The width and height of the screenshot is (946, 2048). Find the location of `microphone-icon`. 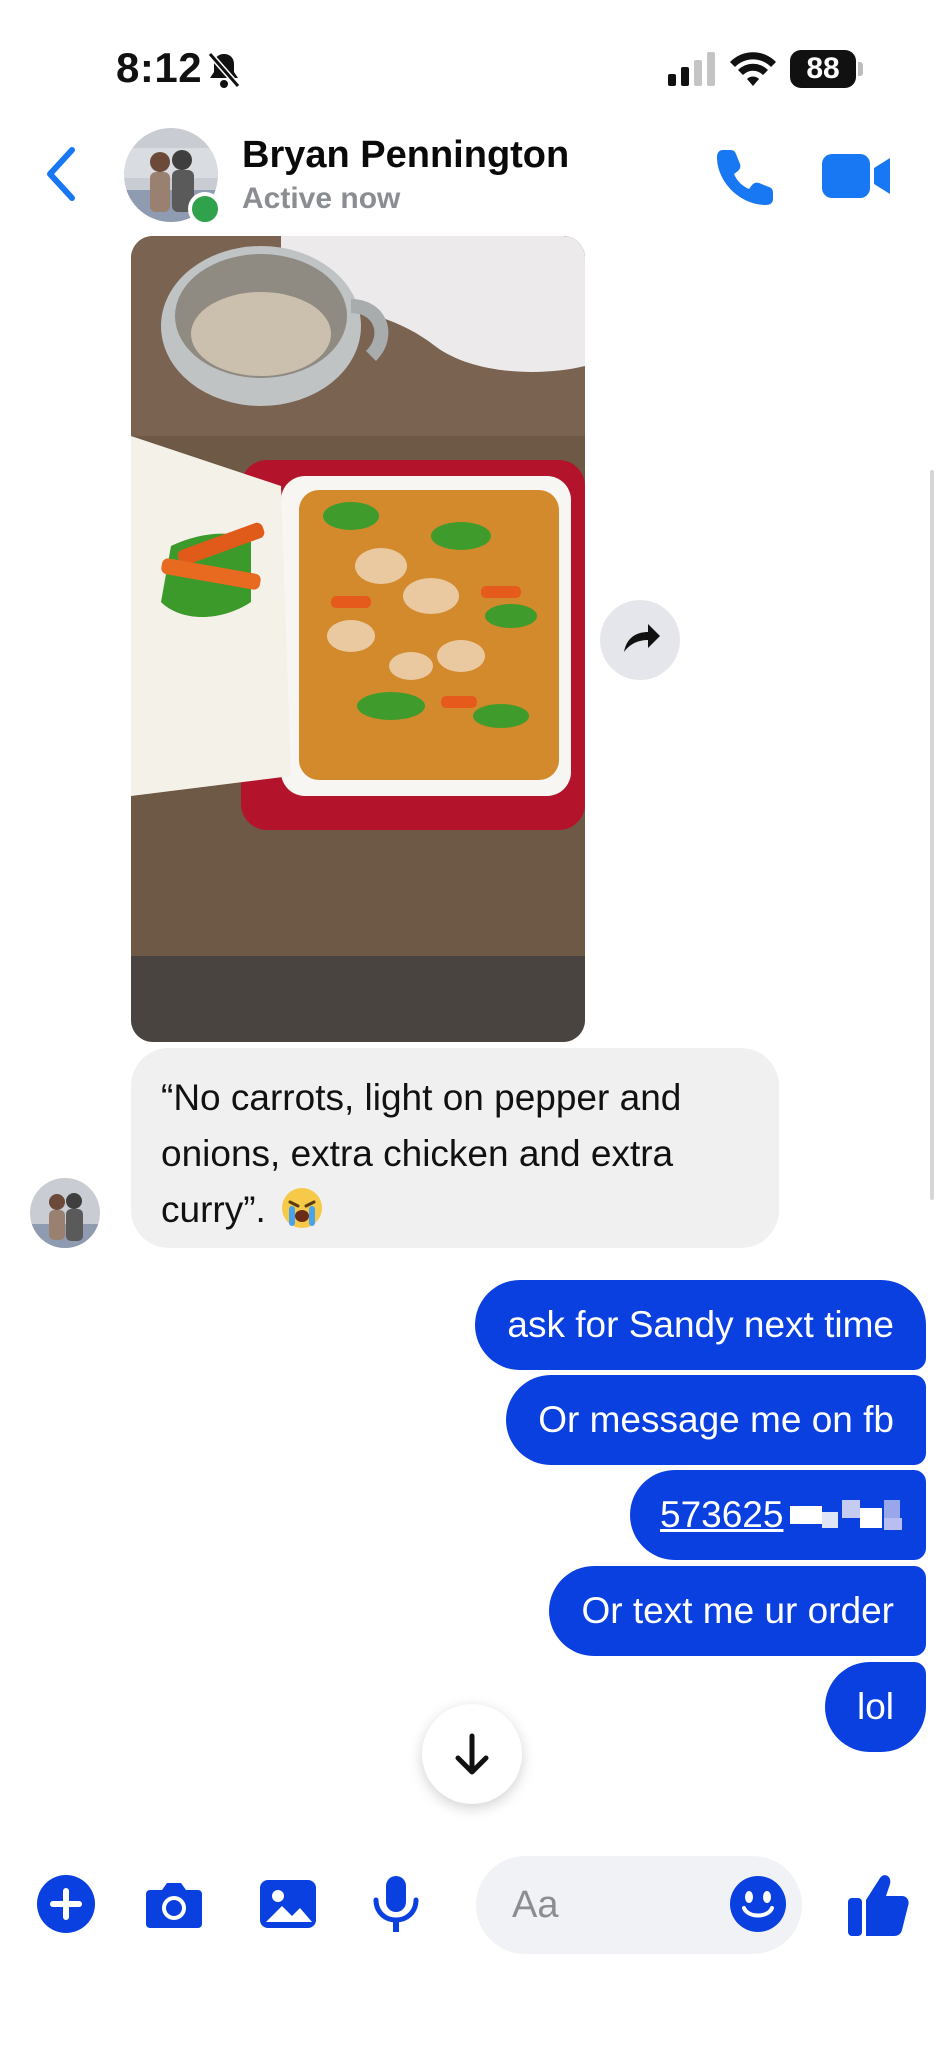

microphone-icon is located at coordinates (396, 1904).